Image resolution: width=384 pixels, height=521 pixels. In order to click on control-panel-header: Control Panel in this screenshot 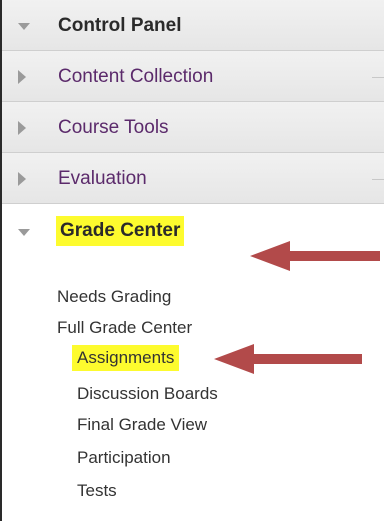, I will do `click(193, 25)`.